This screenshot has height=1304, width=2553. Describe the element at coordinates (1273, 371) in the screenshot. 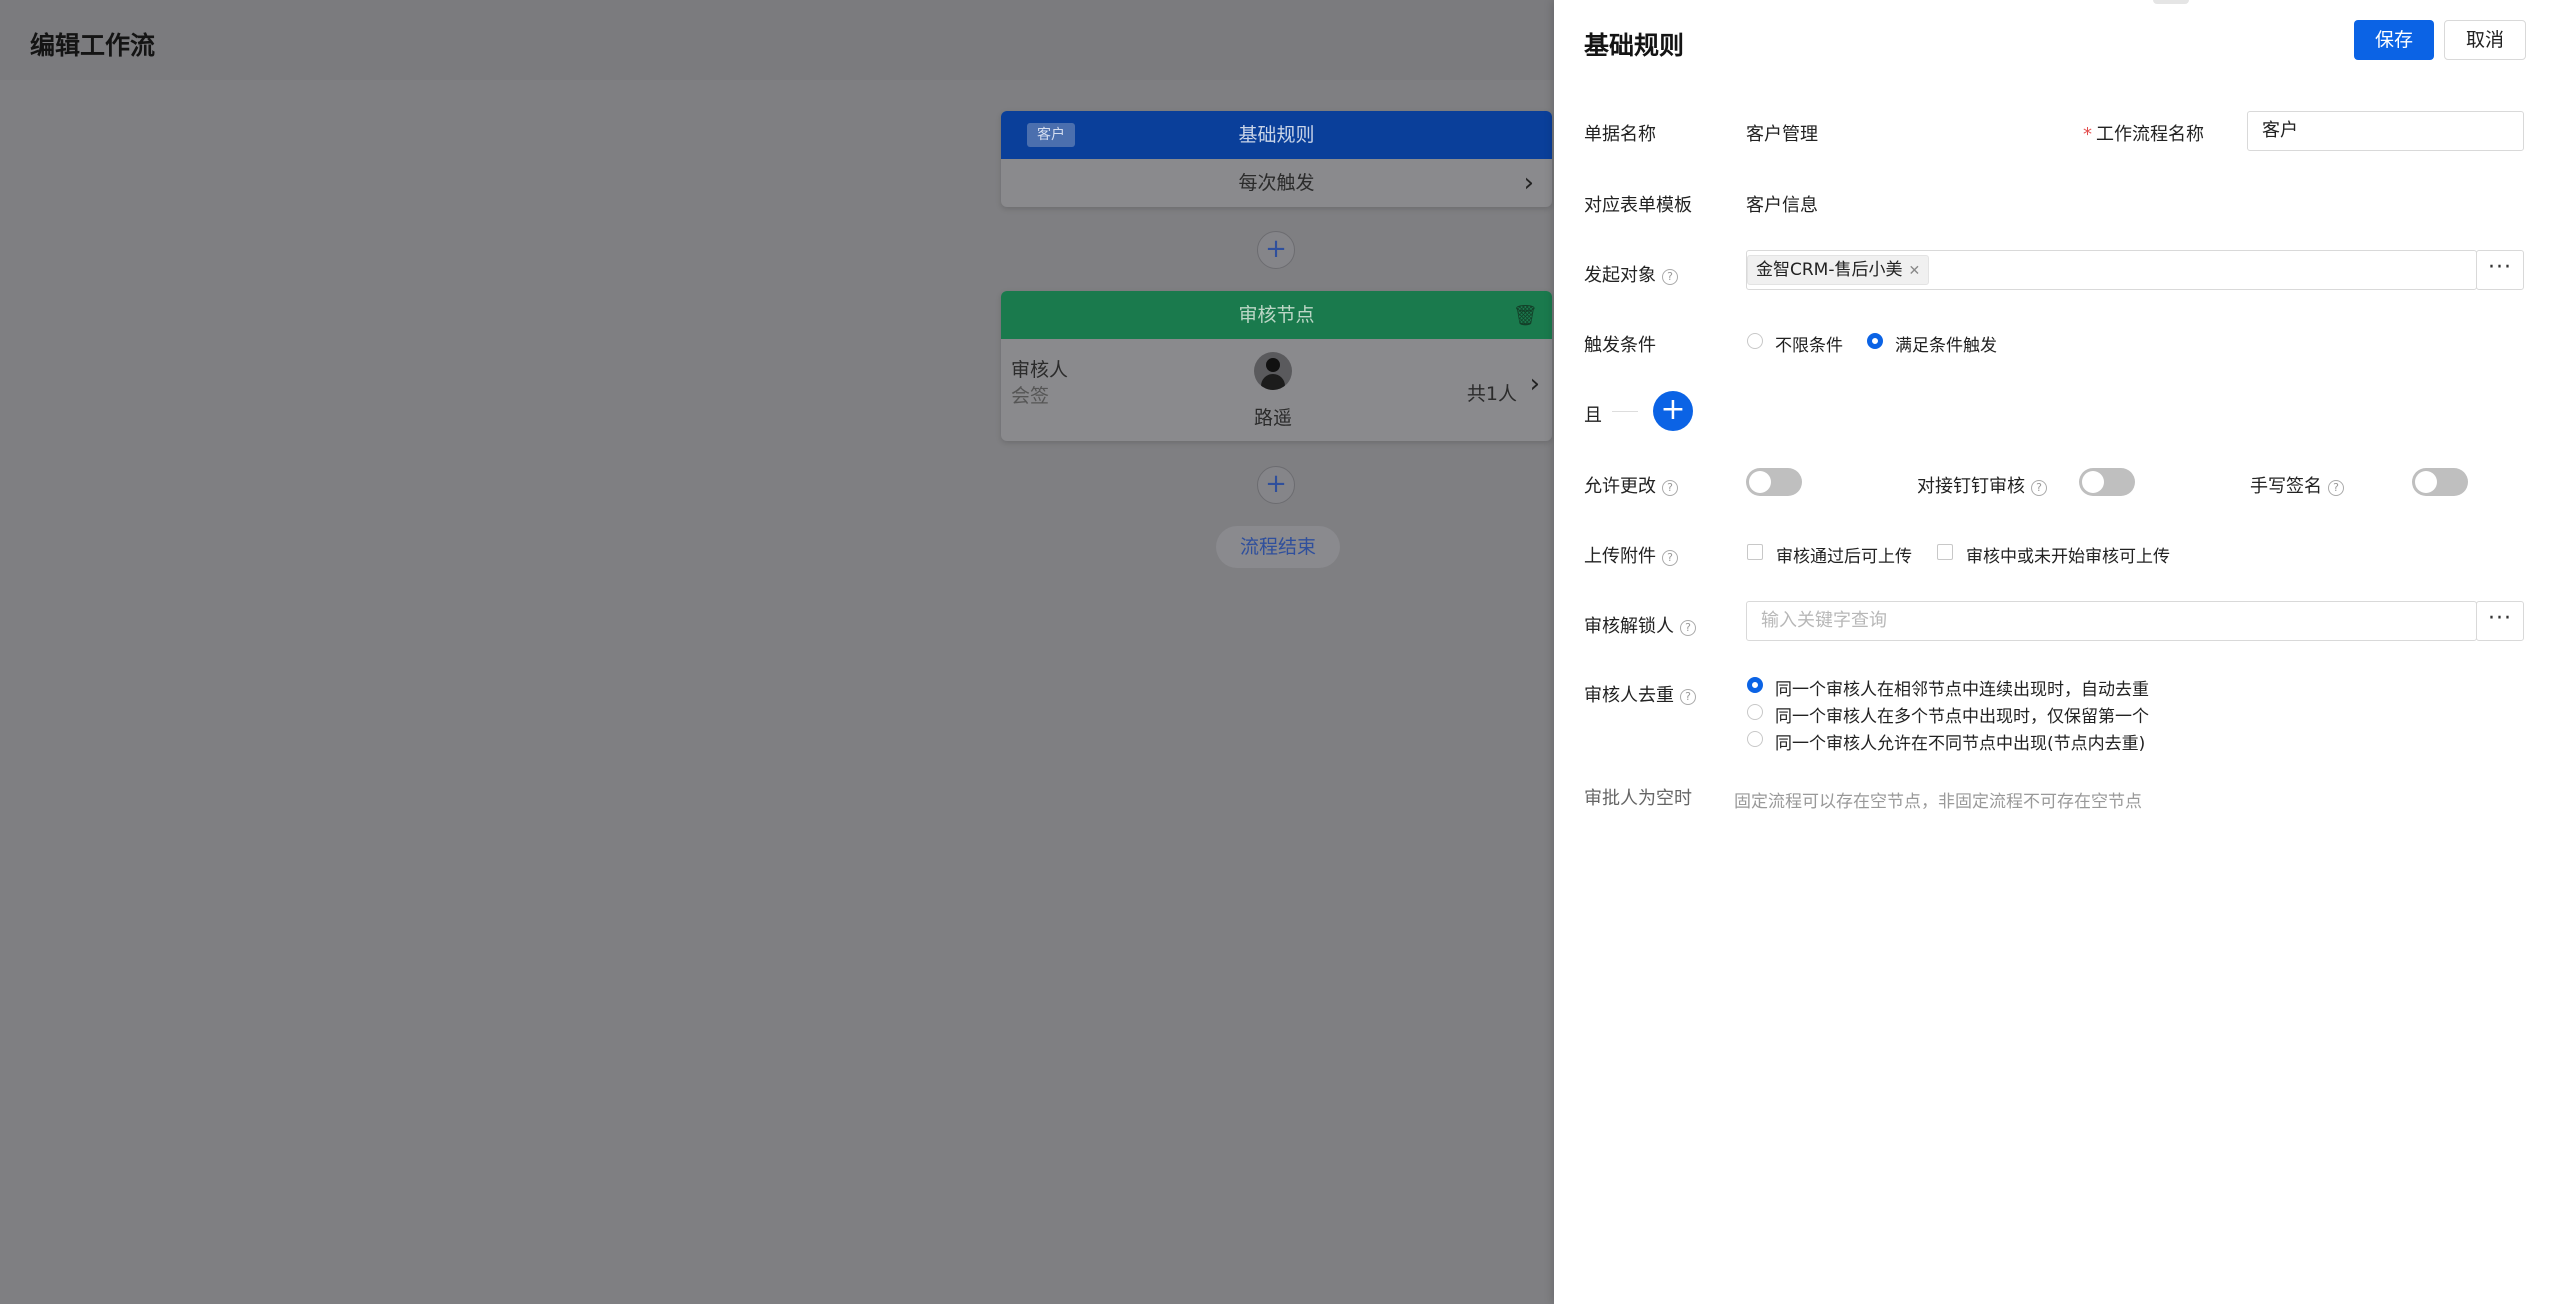

I see `avatar` at that location.